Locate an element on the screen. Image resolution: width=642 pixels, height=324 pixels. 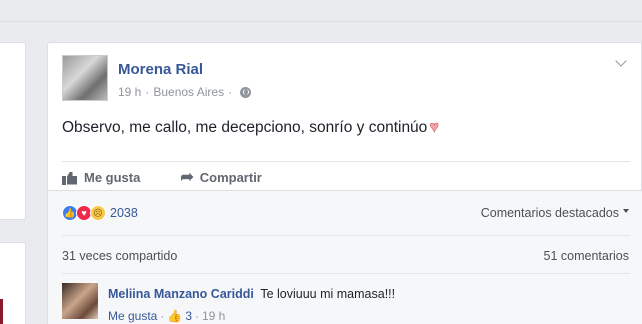
comment-thumbs-up-icon: 👍 is located at coordinates (175, 316).